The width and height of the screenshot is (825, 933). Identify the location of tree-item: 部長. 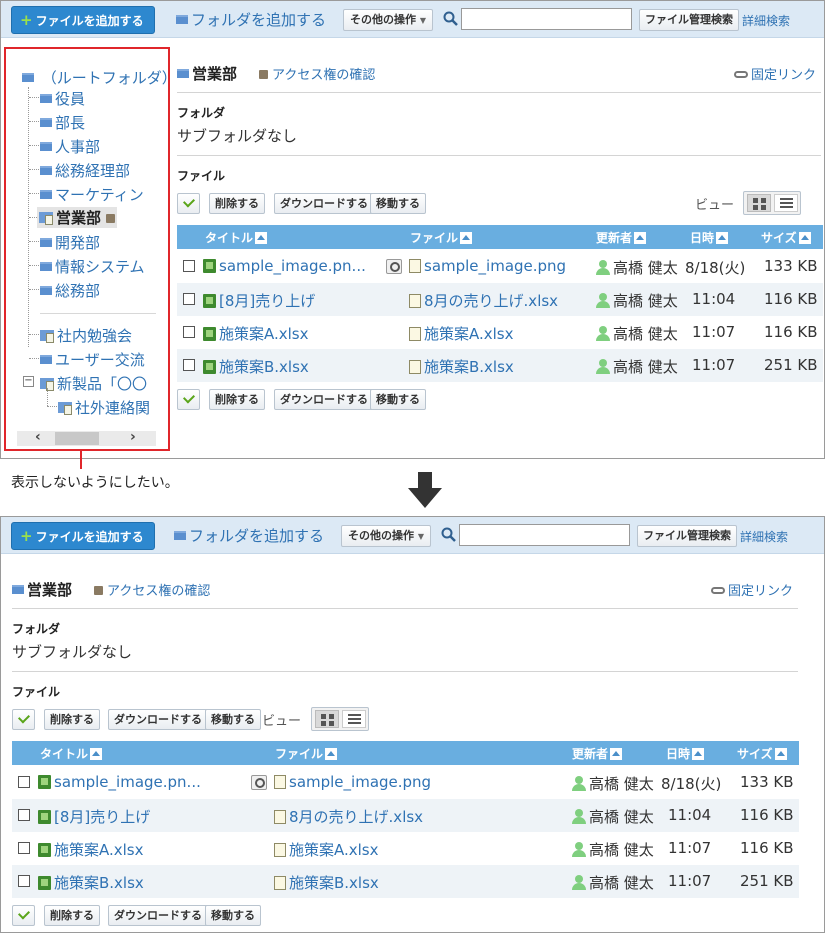
(62, 122).